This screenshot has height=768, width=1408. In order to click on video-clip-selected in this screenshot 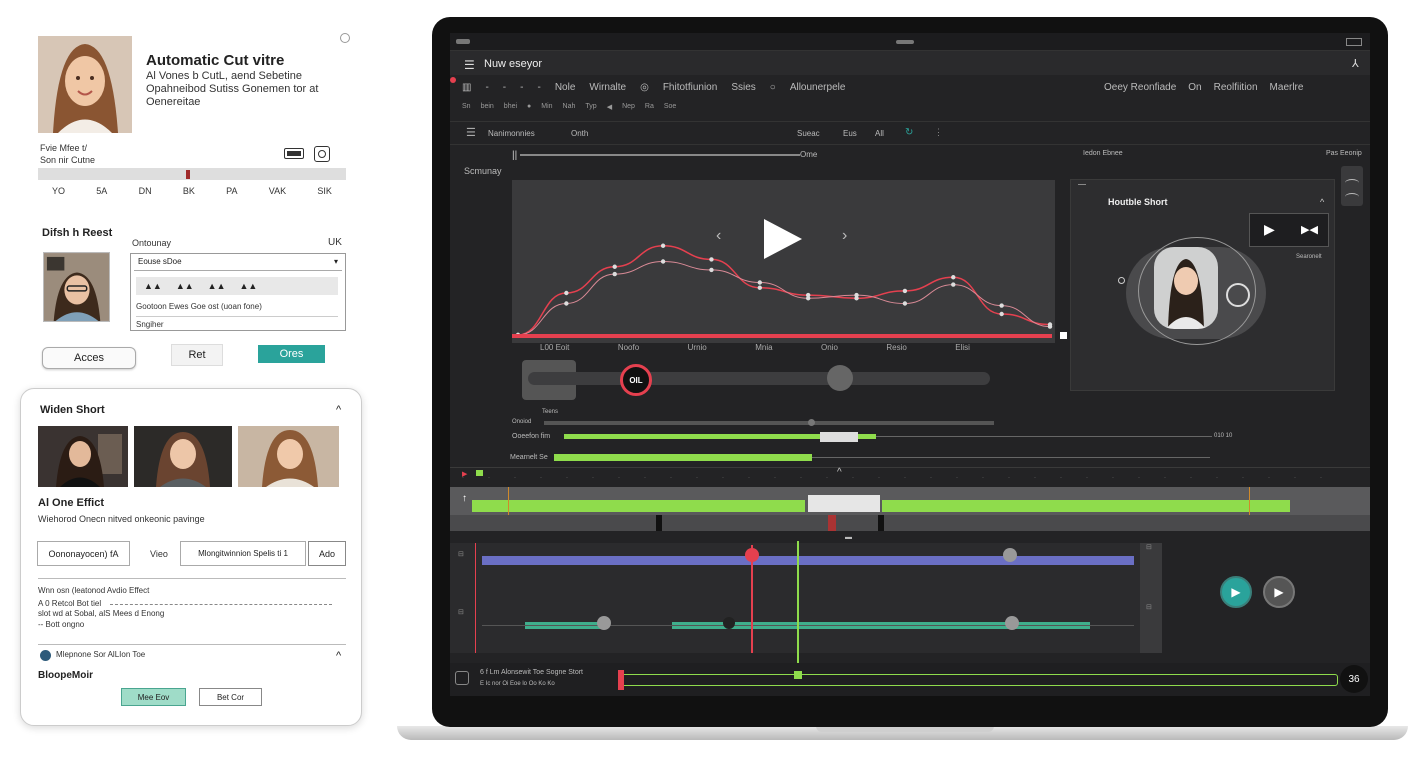, I will do `click(844, 503)`.